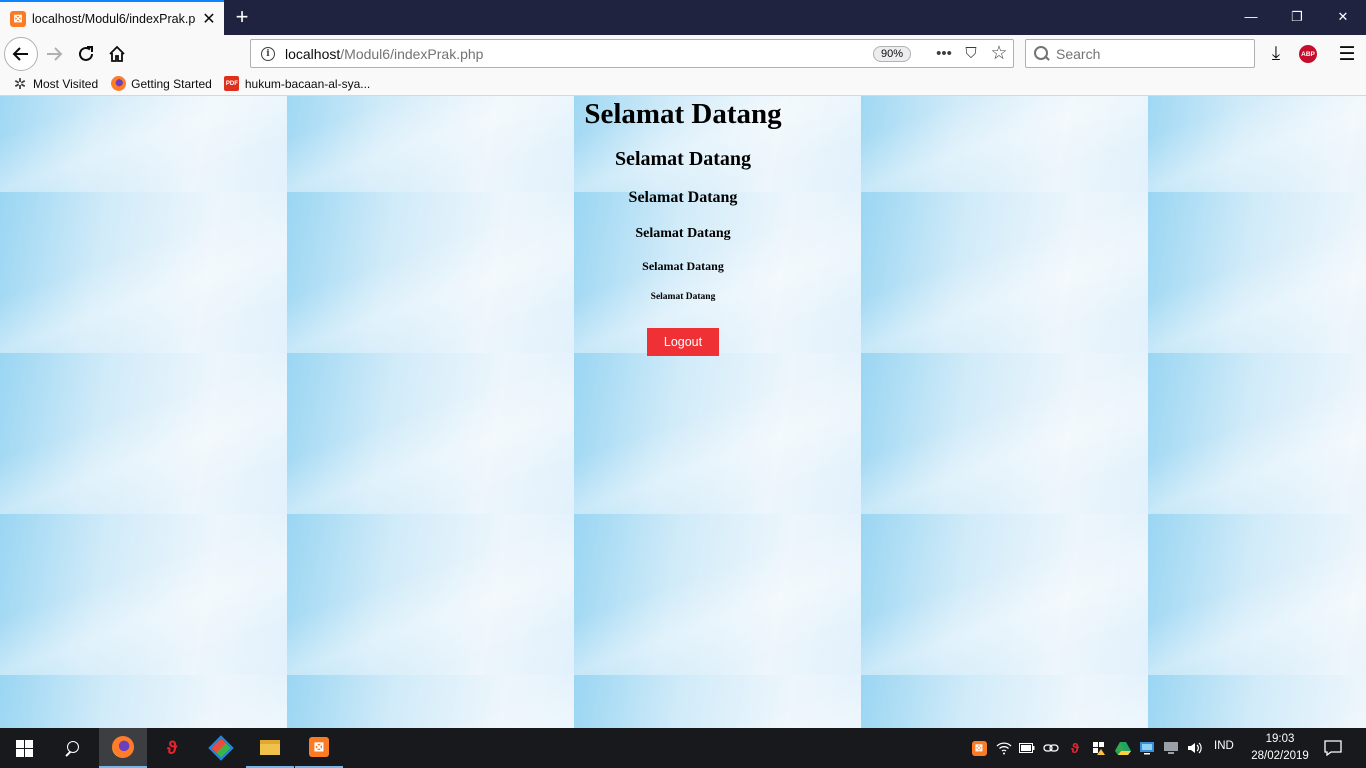  What do you see at coordinates (1251, 17) in the screenshot?
I see `minimize-button: —` at bounding box center [1251, 17].